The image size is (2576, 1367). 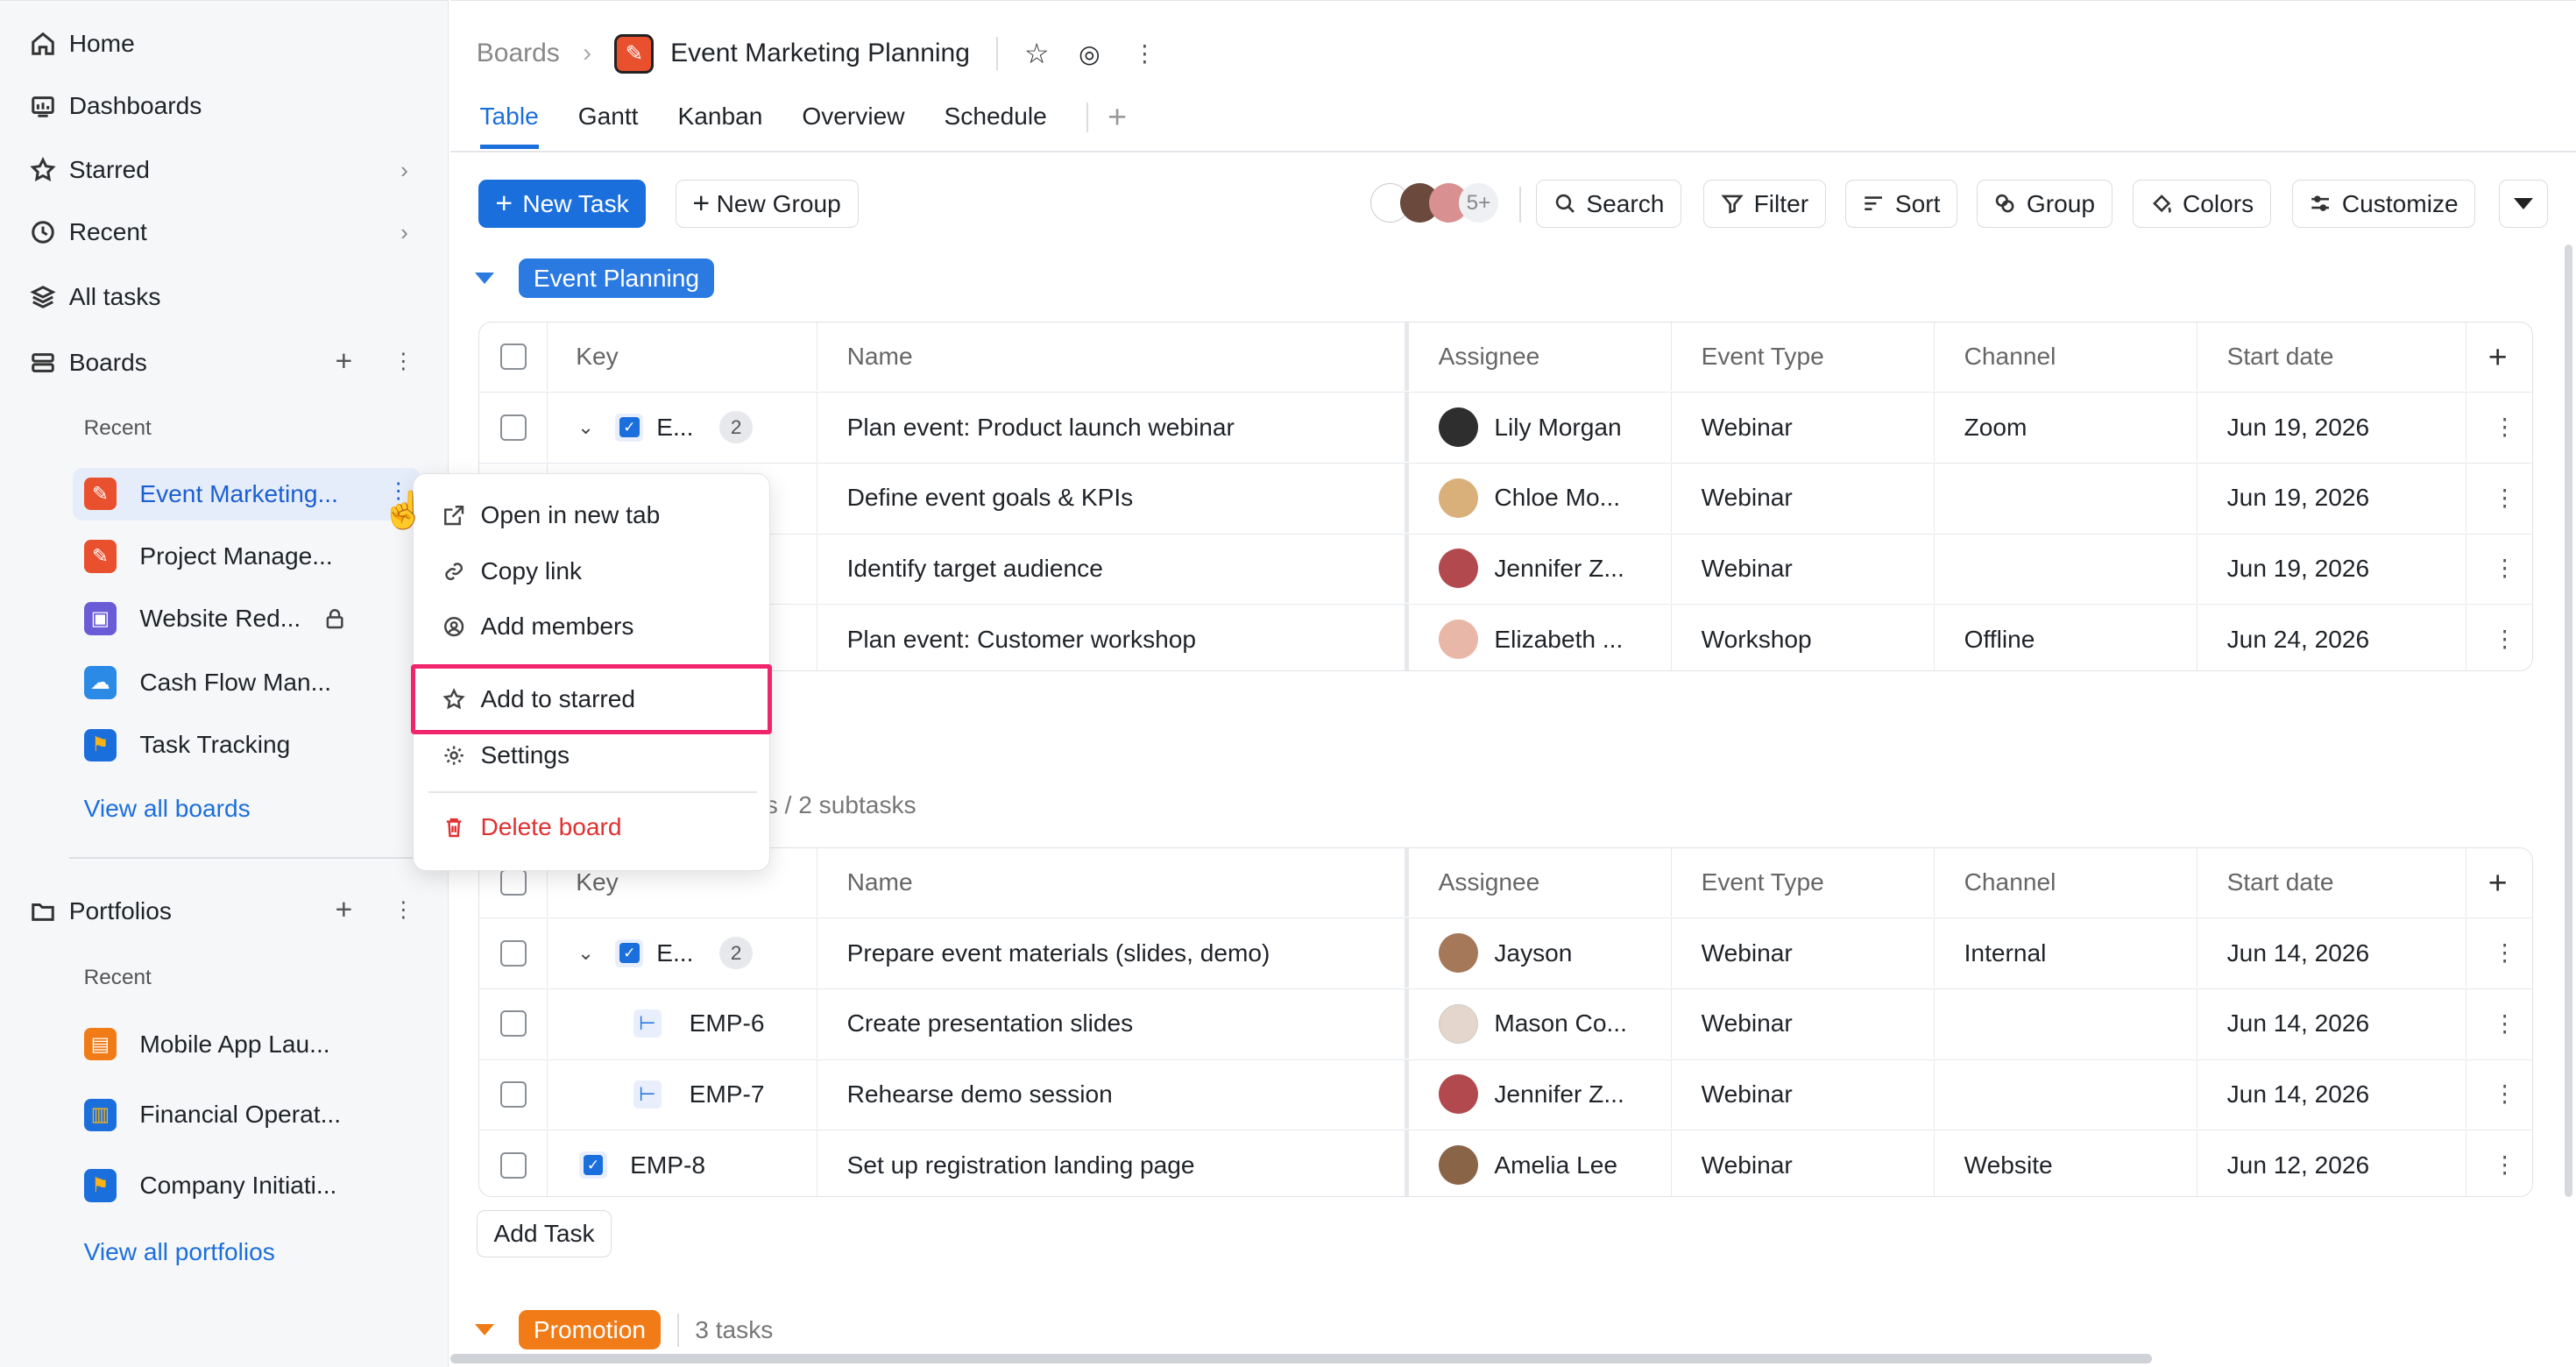 I want to click on task-name: Define event goals & KPIs, so click(x=1113, y=498).